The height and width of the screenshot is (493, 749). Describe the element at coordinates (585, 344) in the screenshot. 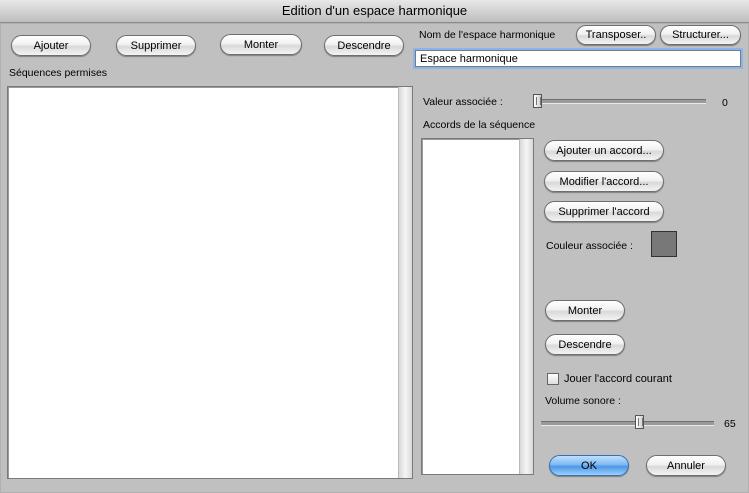

I see `move-down-chord-button: Descendre` at that location.